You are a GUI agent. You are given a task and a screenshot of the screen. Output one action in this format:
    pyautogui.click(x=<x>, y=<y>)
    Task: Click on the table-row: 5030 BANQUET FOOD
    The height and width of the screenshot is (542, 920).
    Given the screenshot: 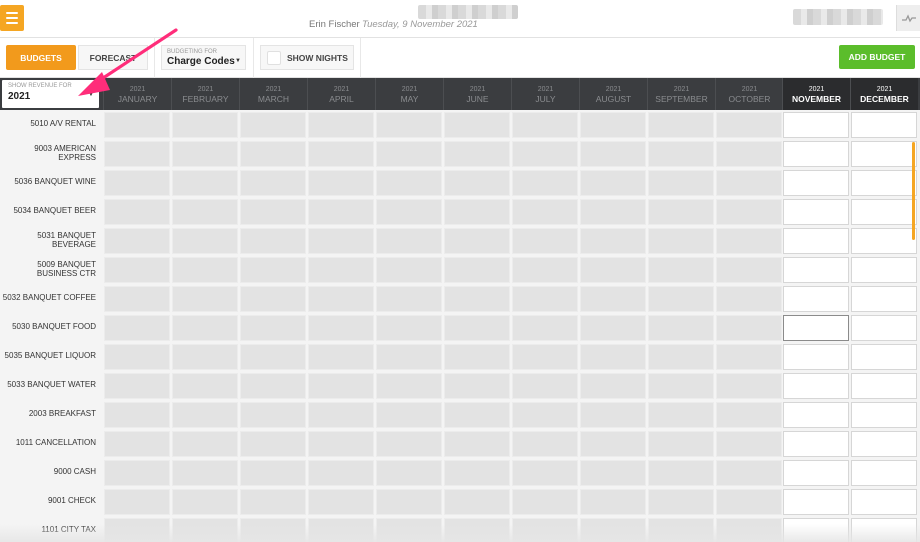 What is the action you would take?
    pyautogui.click(x=460, y=327)
    